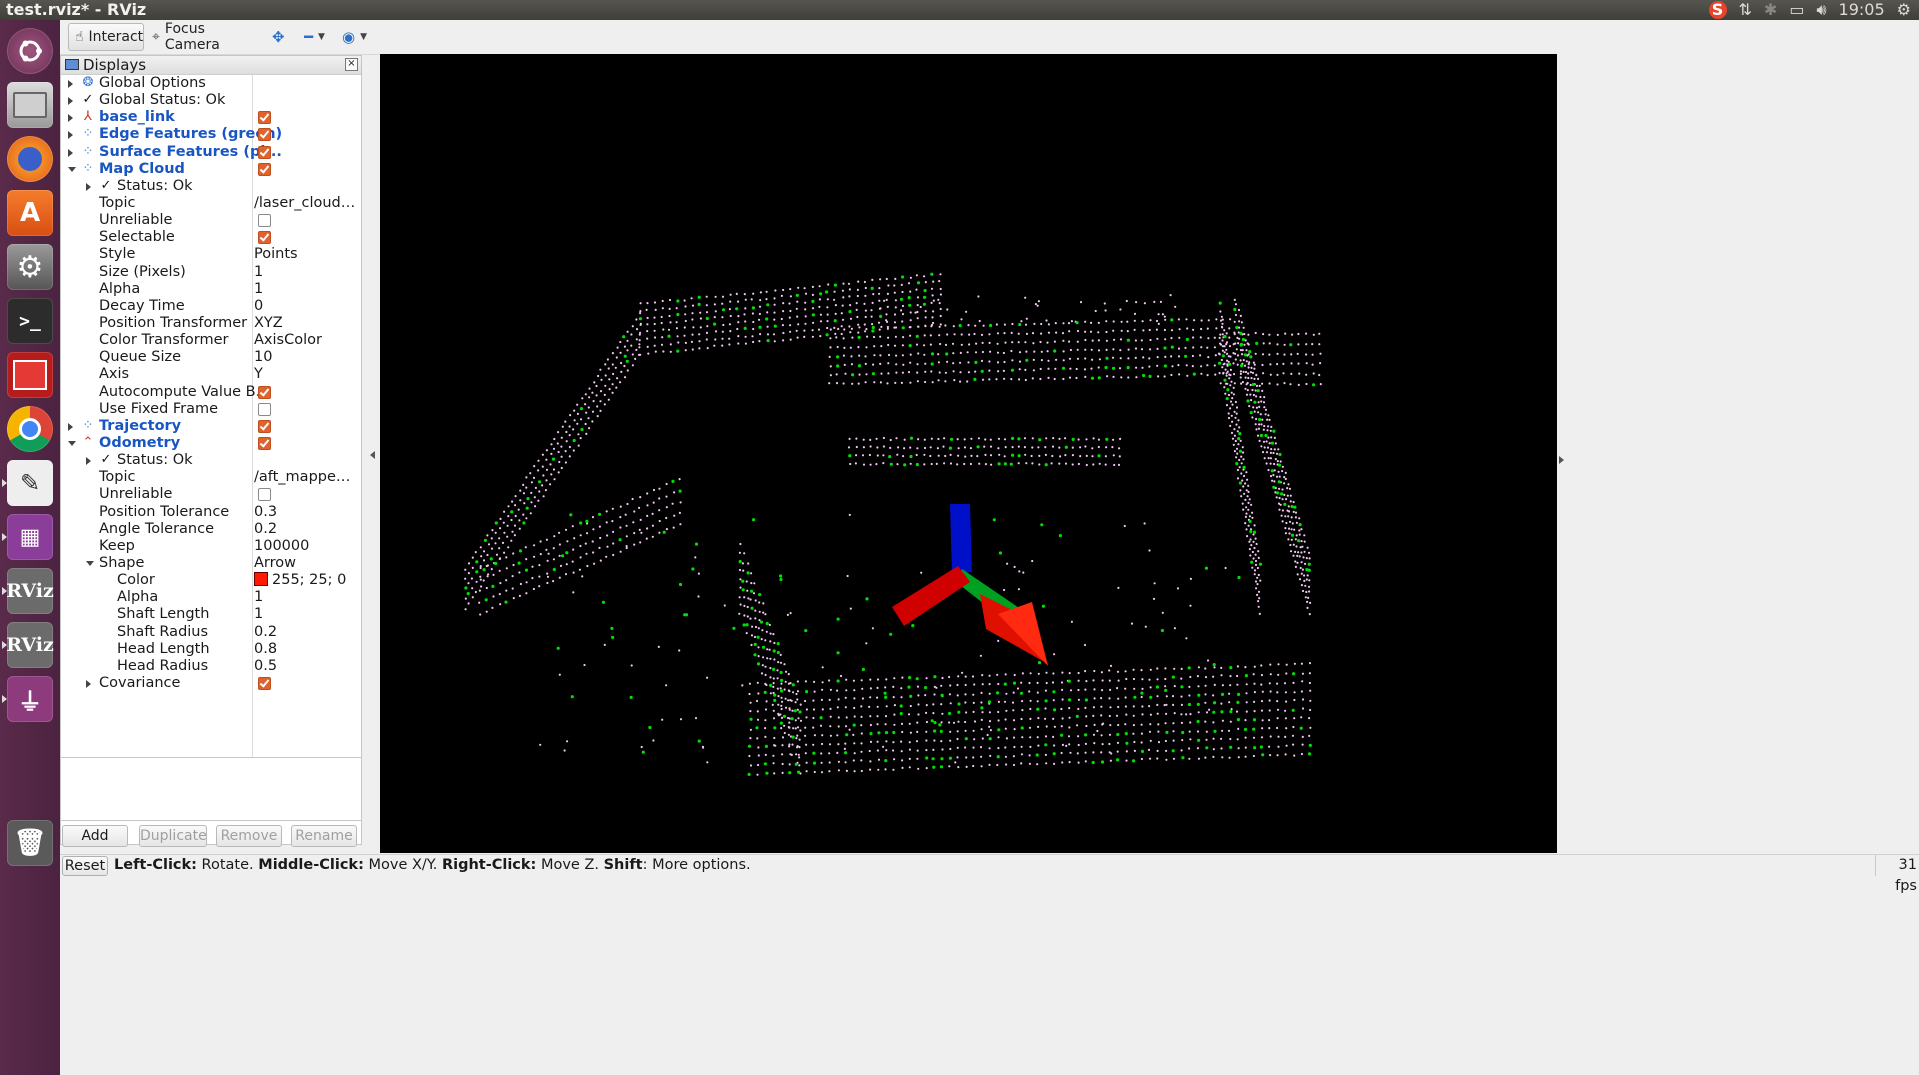  Describe the element at coordinates (261, 579) in the screenshot. I see `color-swatch` at that location.